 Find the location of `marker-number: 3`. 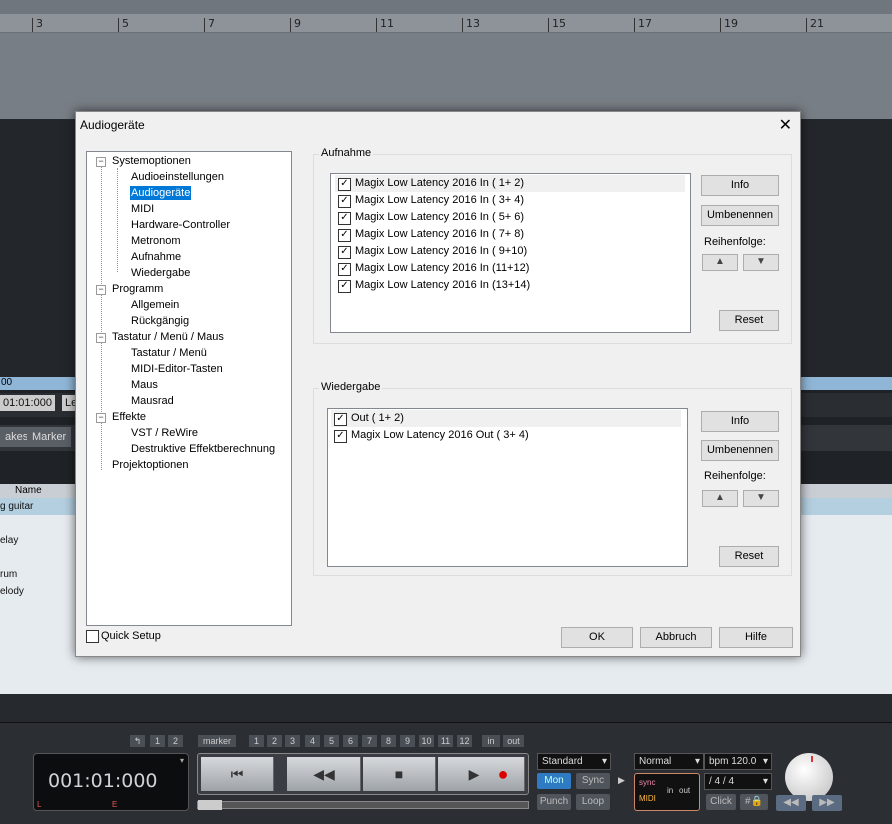

marker-number: 3 is located at coordinates (292, 741).